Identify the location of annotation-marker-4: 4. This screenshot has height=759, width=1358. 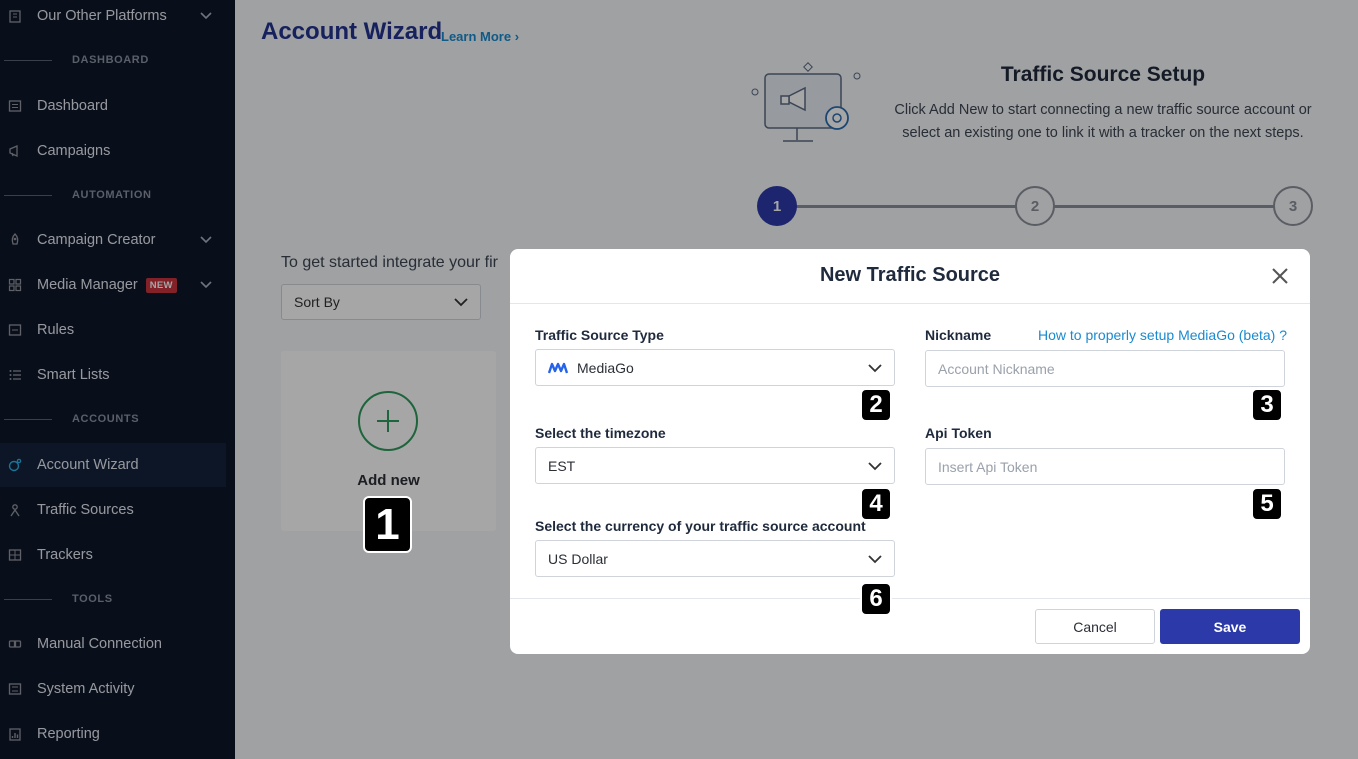
(876, 504).